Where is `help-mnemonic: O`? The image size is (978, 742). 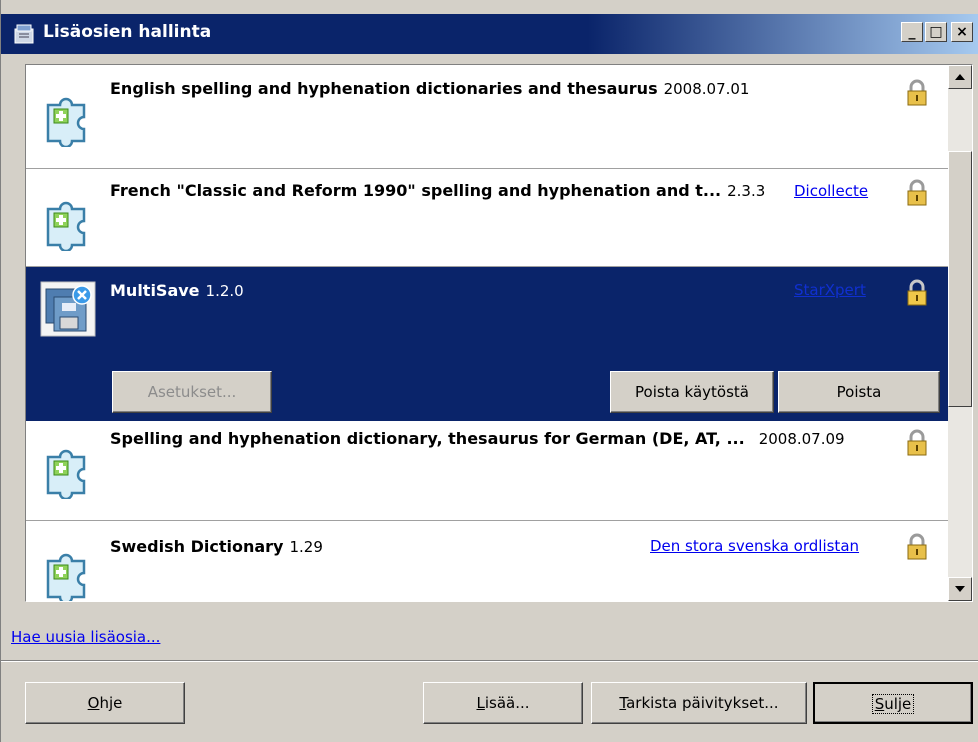 help-mnemonic: O is located at coordinates (93, 703).